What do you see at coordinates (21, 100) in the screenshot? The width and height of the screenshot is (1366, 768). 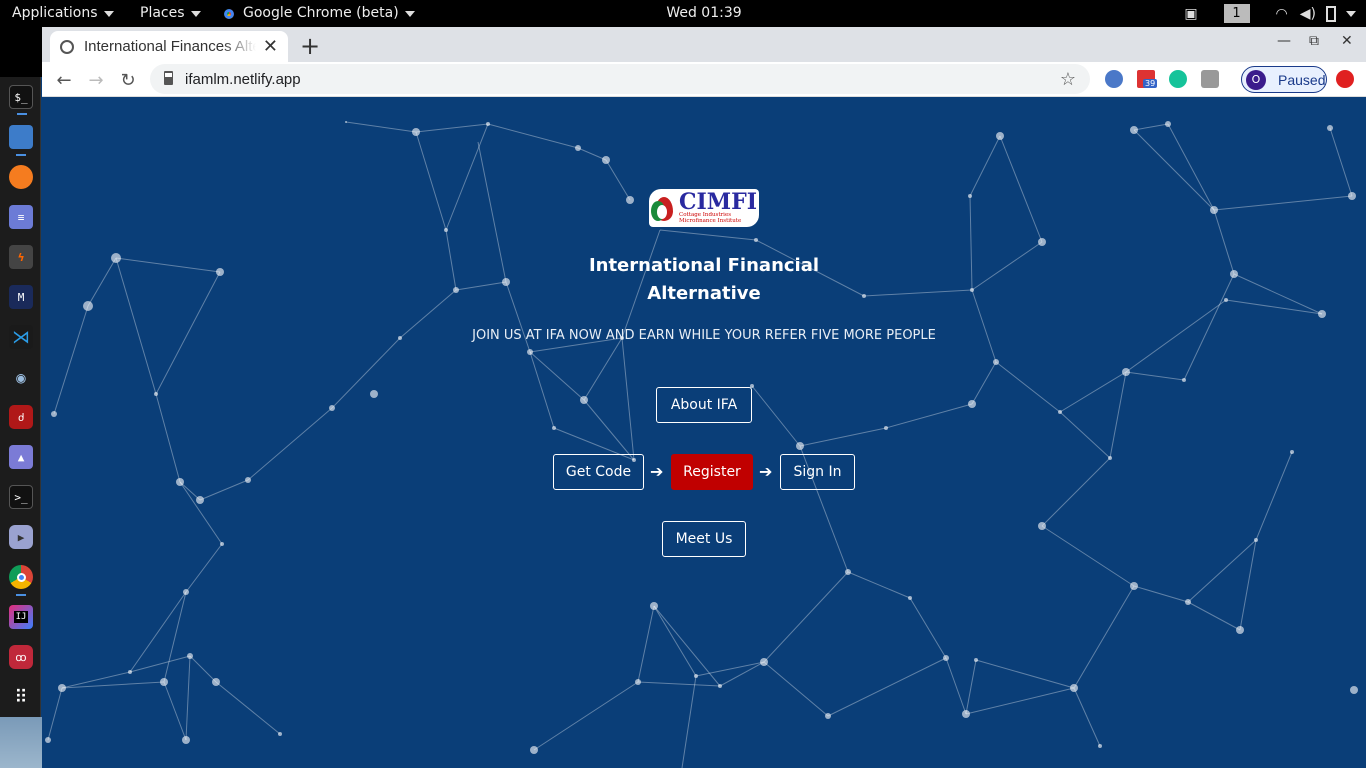 I see `terminal-icon: $_` at bounding box center [21, 100].